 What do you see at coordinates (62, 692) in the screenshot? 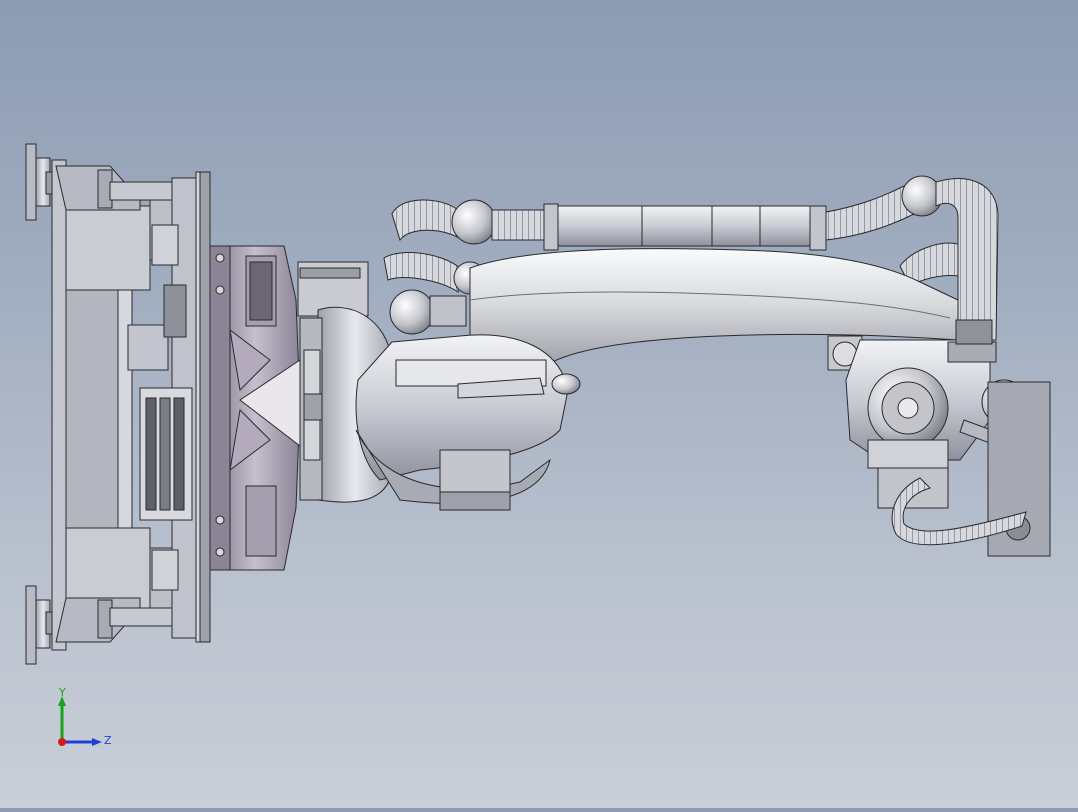
I see `y-axis-label: Y` at bounding box center [62, 692].